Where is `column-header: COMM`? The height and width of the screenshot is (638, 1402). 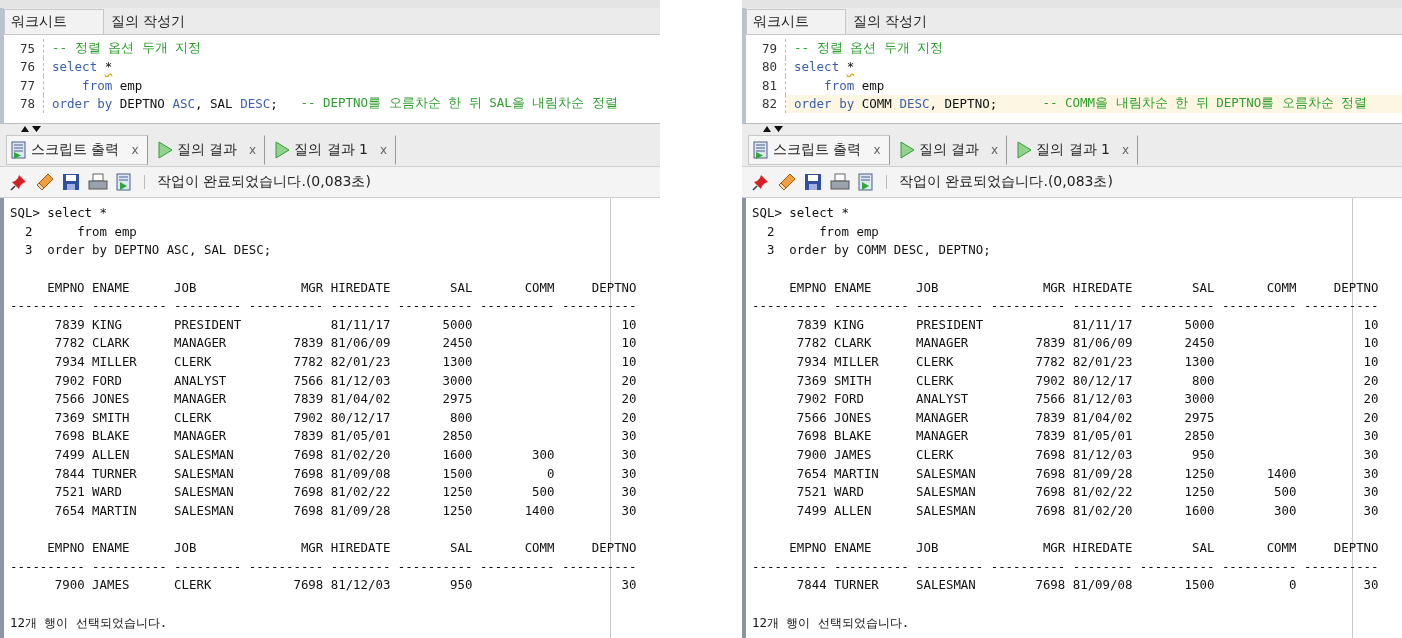
column-header: COMM is located at coordinates (539, 287).